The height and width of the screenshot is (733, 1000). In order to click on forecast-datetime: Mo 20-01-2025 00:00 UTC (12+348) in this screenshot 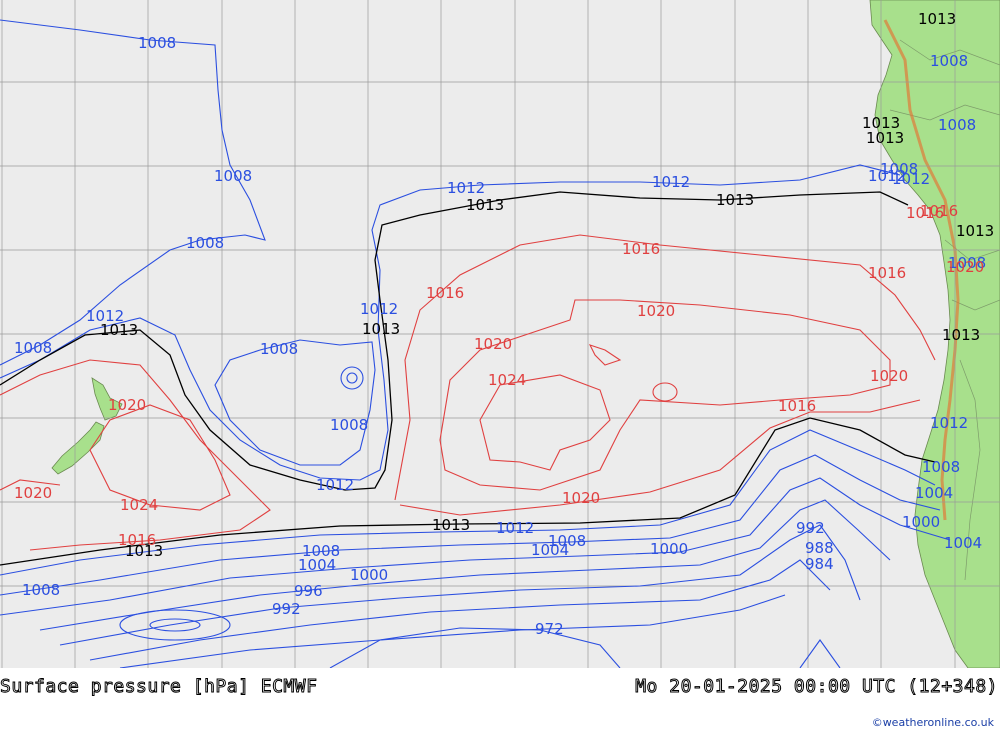, I will do `click(816, 687)`.